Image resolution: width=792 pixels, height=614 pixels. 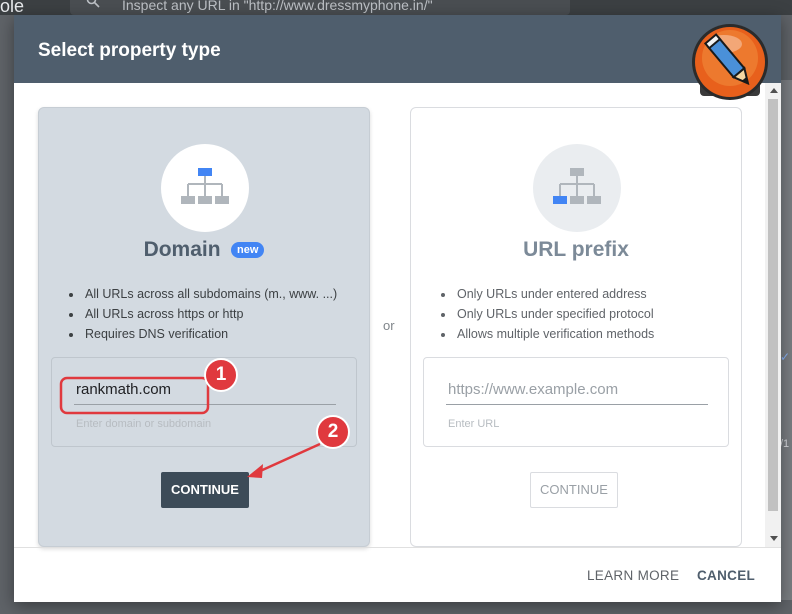 What do you see at coordinates (577, 389) in the screenshot?
I see `url-input` at bounding box center [577, 389].